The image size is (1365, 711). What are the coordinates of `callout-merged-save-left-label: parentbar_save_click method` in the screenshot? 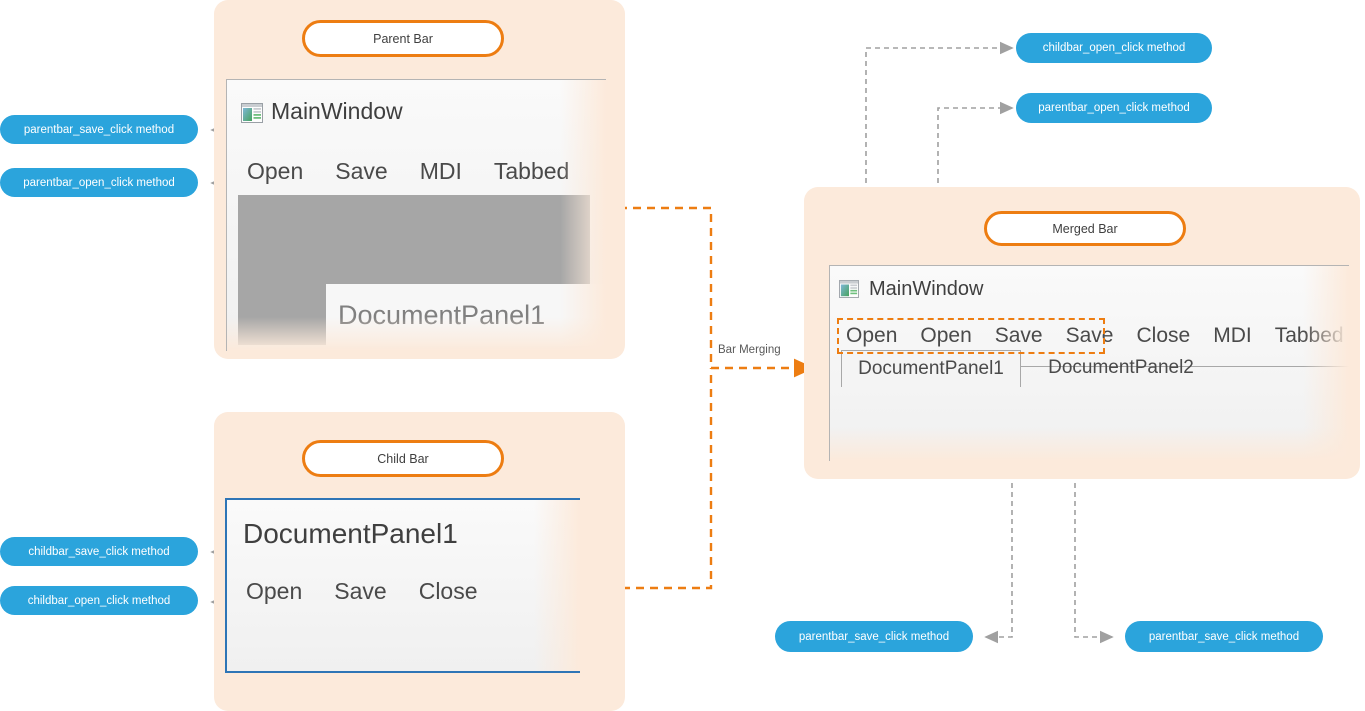 It's located at (874, 636).